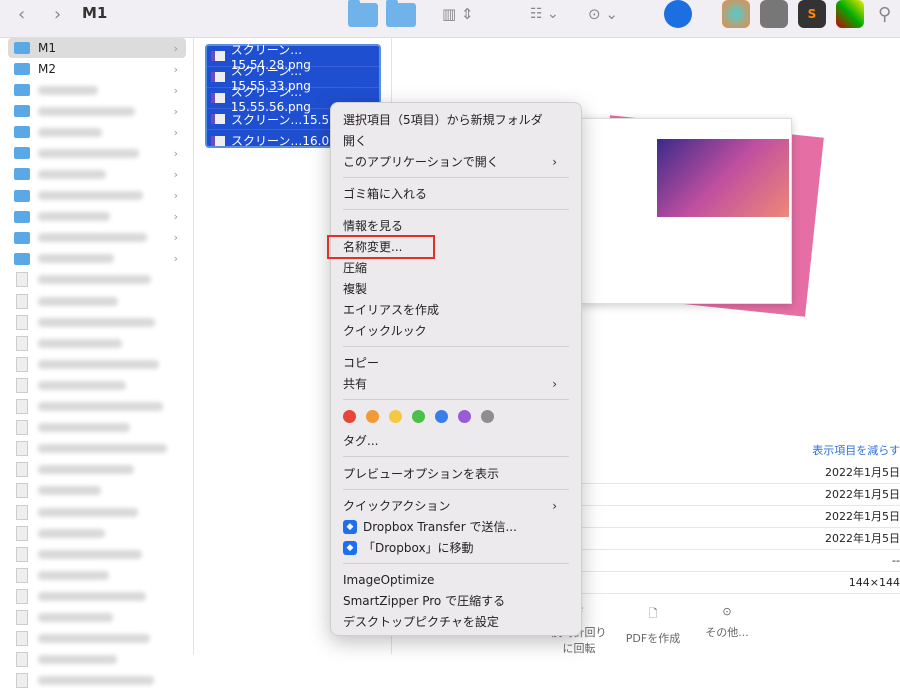 This screenshot has height=691, width=900. Describe the element at coordinates (603, 14) in the screenshot. I see `more-icon: ⊙ ⌄` at that location.